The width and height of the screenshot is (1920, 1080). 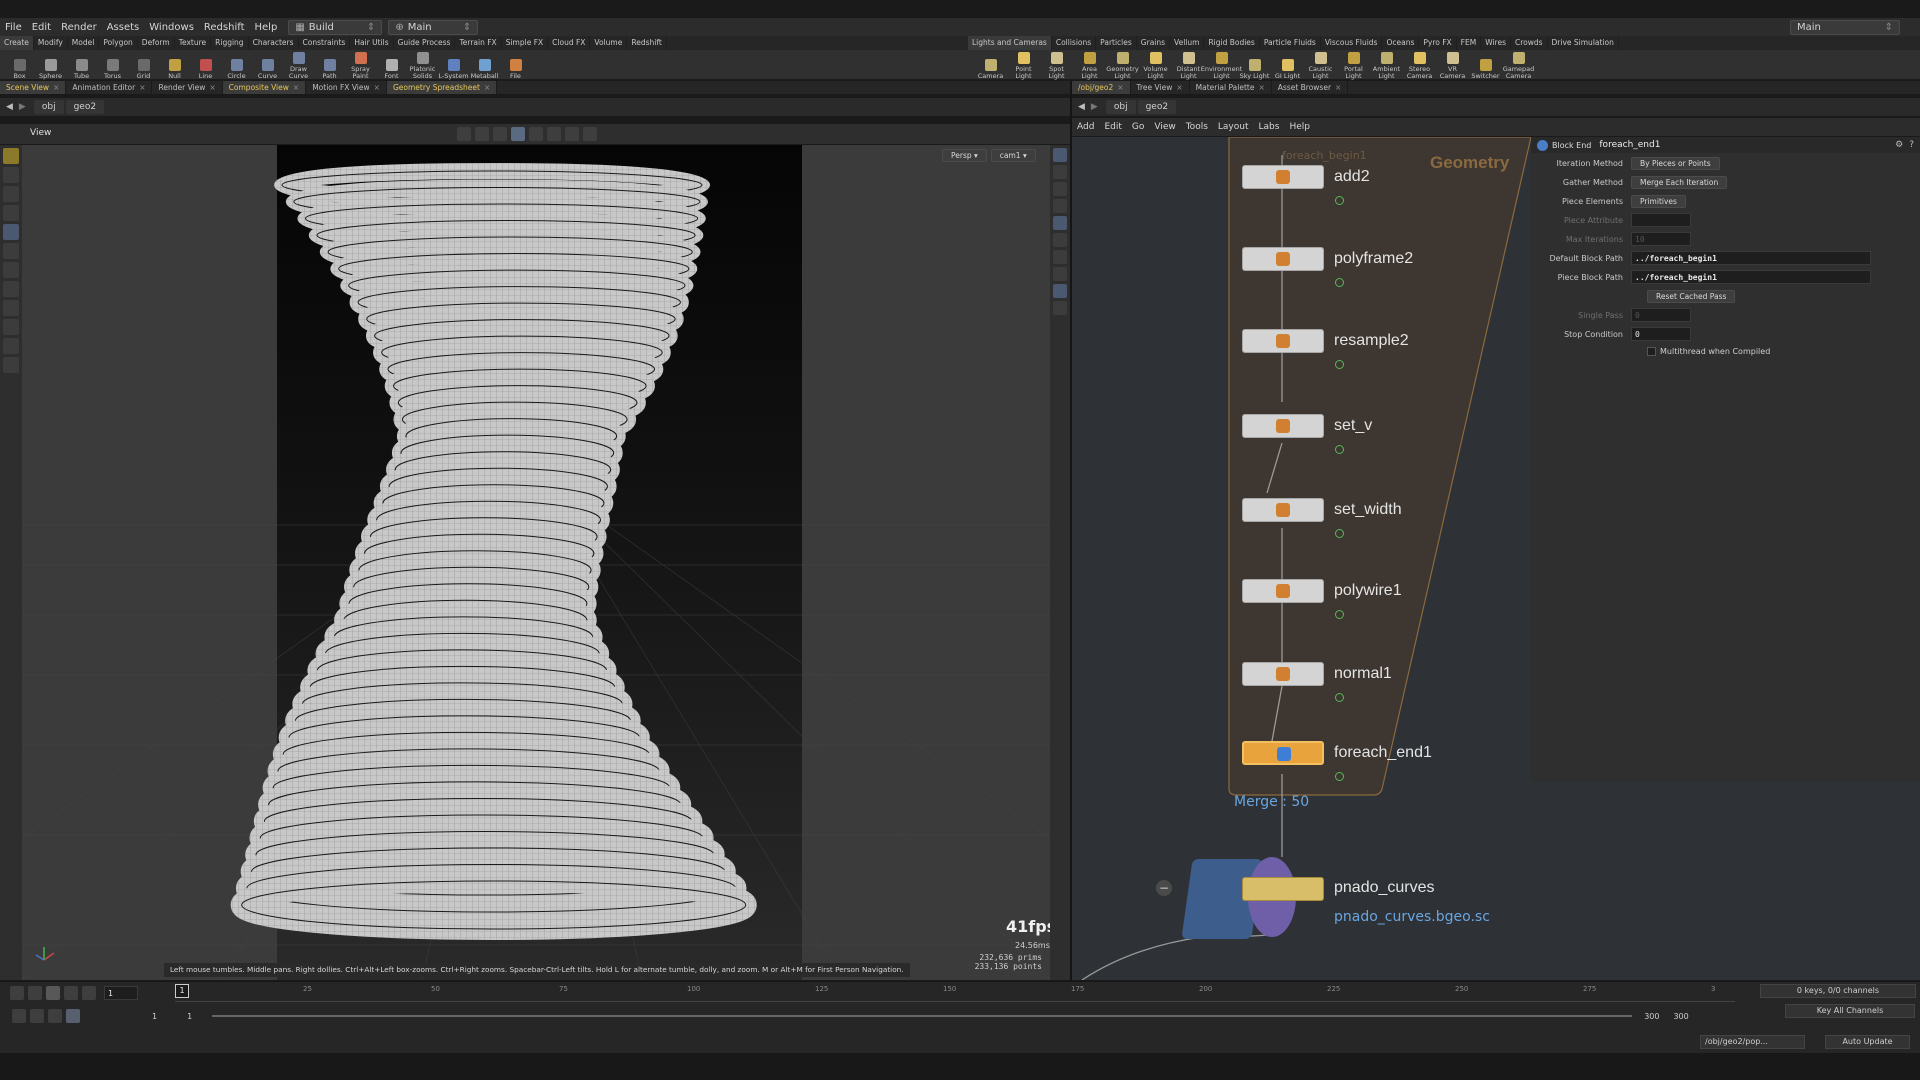 What do you see at coordinates (647, 43) in the screenshot?
I see `shelf-tab: Redshift` at bounding box center [647, 43].